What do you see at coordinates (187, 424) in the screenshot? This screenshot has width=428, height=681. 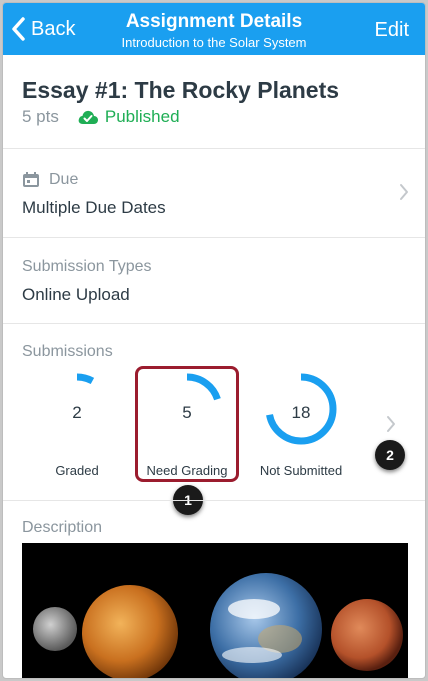 I see `highlight-box` at bounding box center [187, 424].